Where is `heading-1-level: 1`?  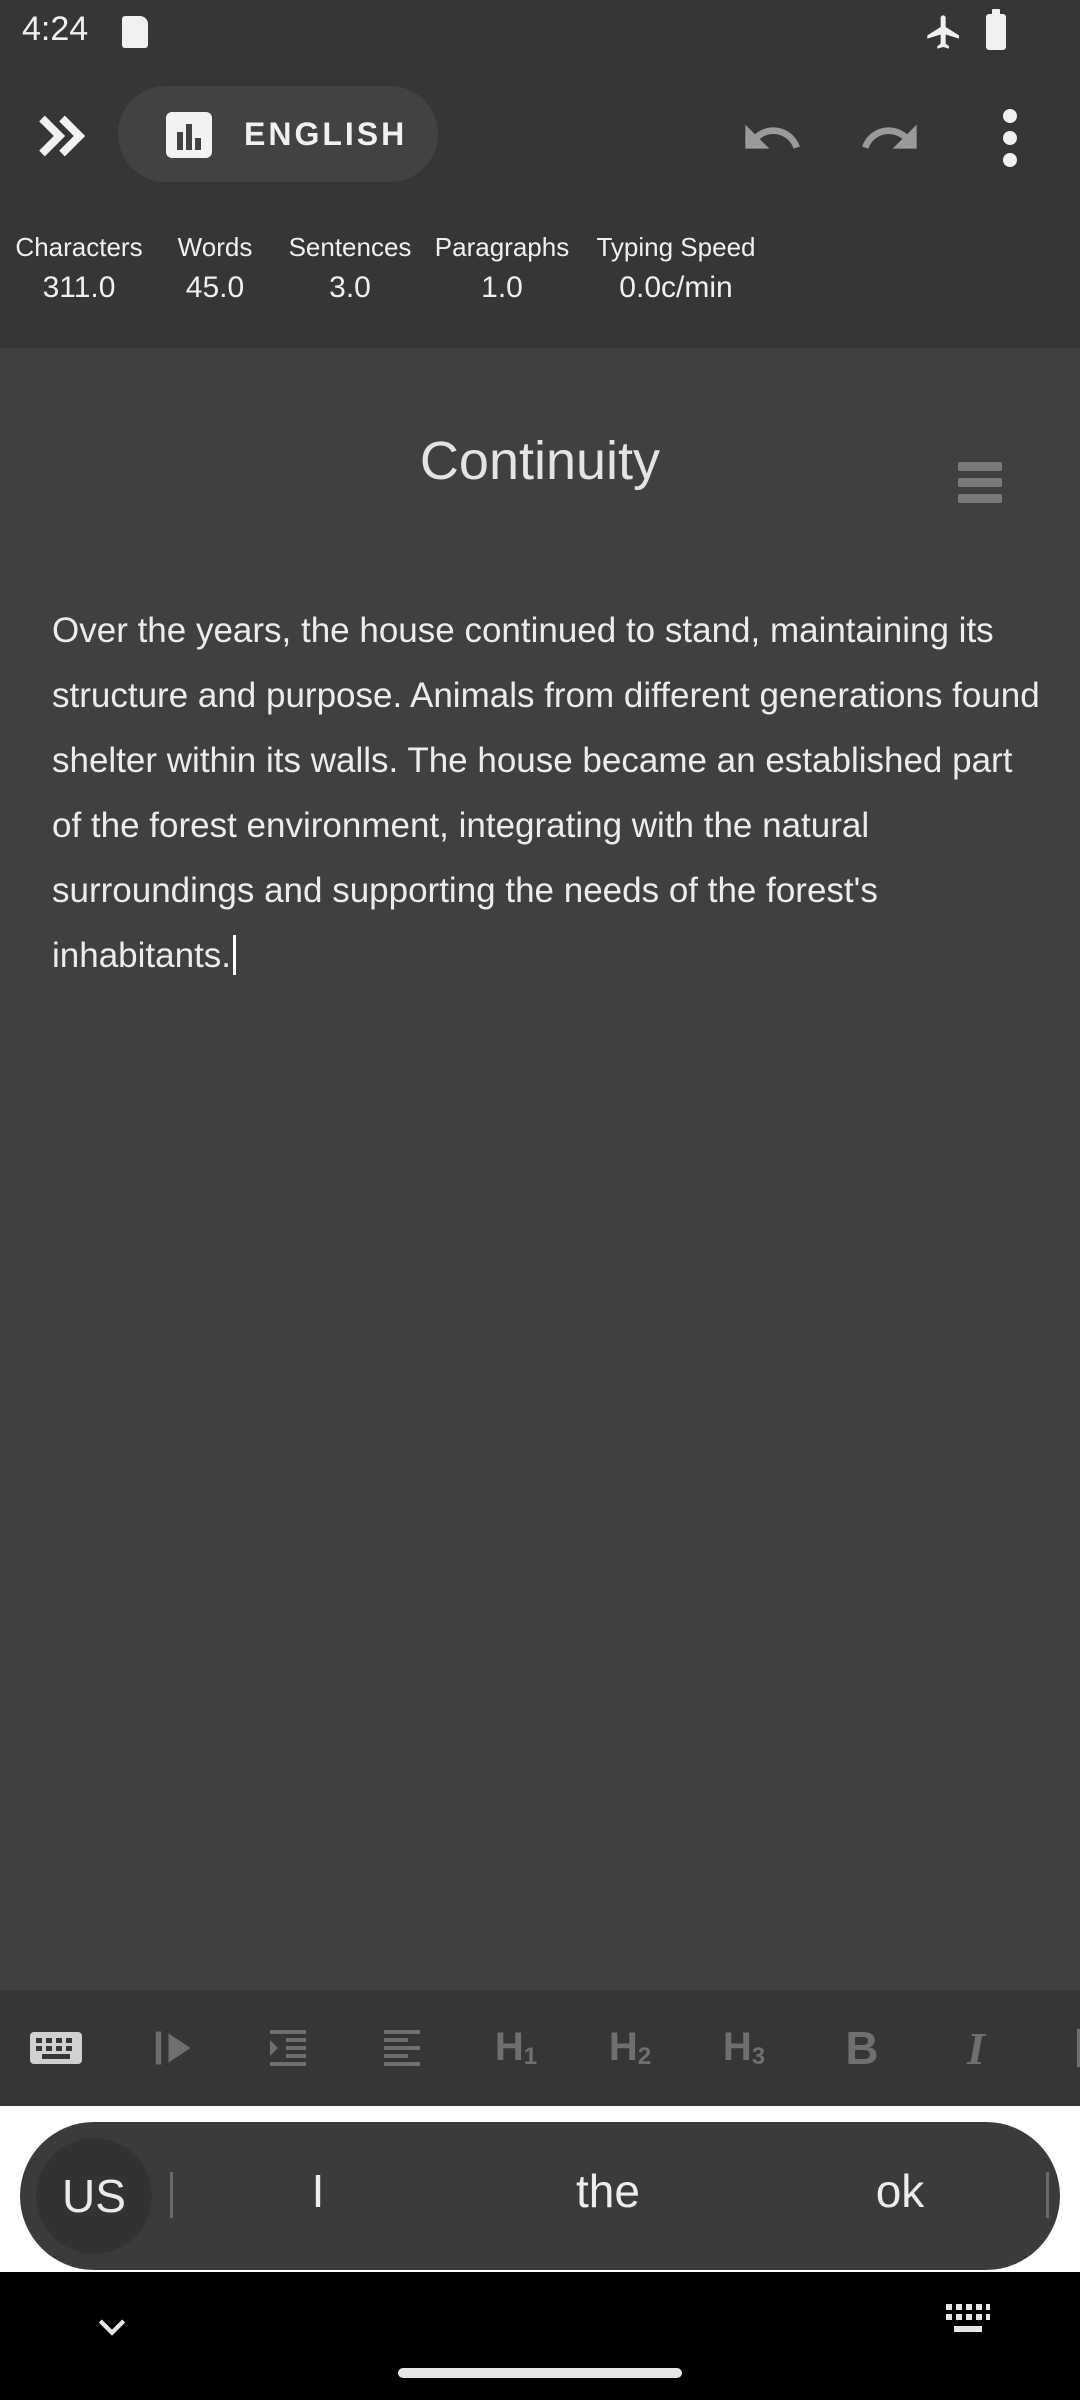
heading-1-level: 1 is located at coordinates (530, 2056).